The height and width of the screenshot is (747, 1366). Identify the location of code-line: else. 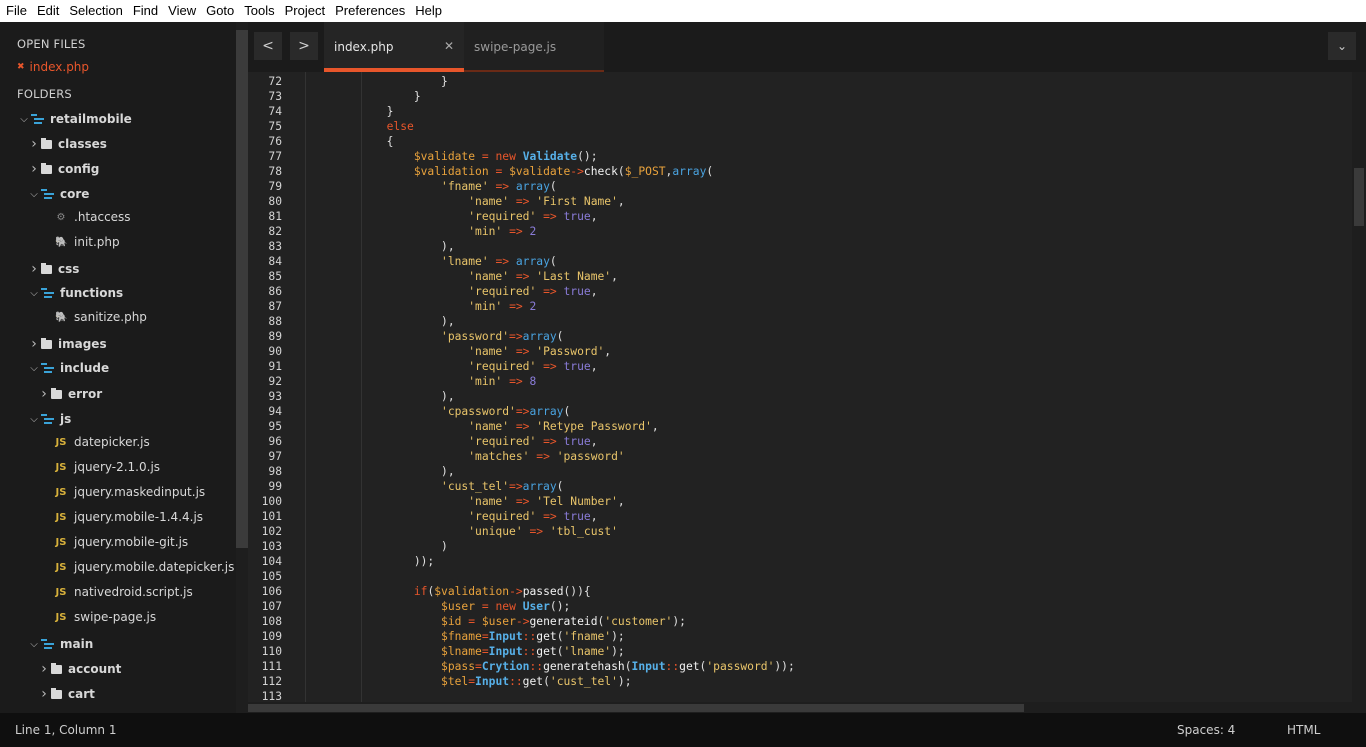
(359, 126).